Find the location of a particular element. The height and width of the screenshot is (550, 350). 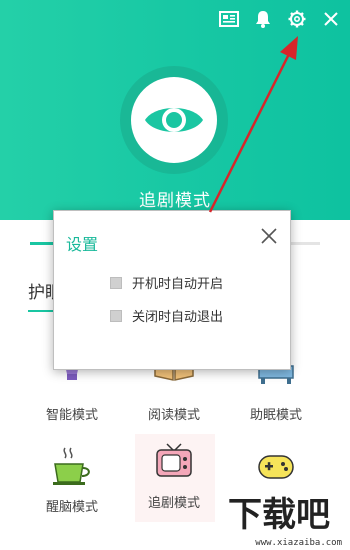

svg-text: 下载吧 is located at coordinates (279, 515).